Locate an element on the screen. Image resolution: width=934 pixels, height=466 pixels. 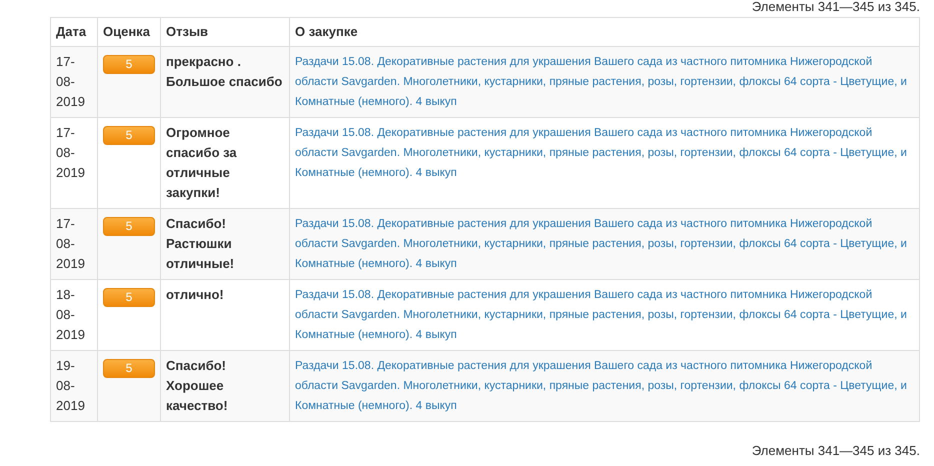
review-text: Огромное спасибо за отличные закупки! is located at coordinates (201, 162).